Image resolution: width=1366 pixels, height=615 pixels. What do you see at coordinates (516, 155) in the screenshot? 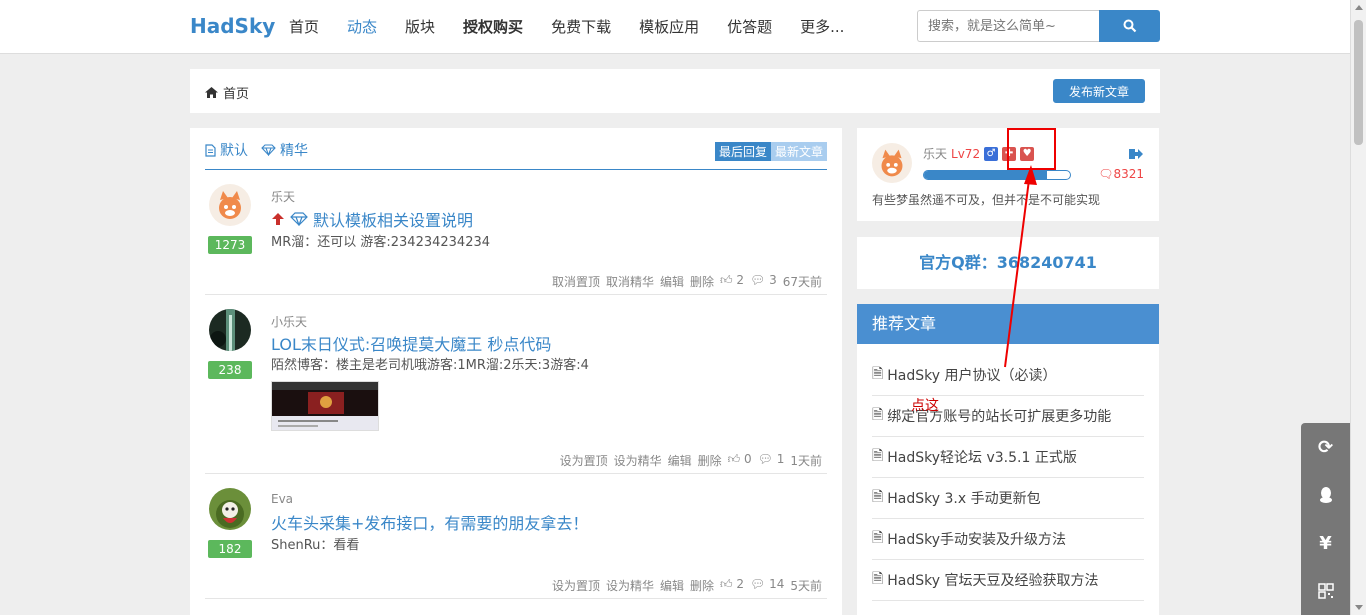
I see `post-tabs: 默认 精华 最后回复 最新文章` at bounding box center [516, 155].